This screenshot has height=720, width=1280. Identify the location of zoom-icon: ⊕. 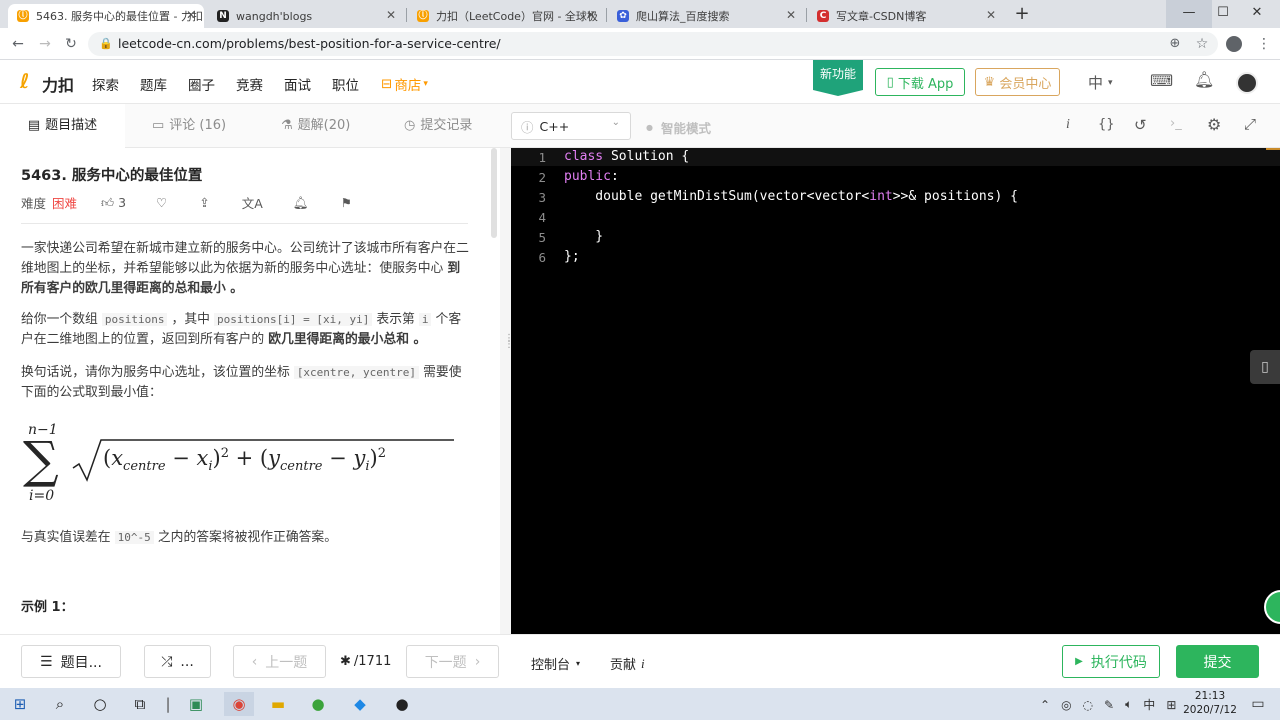
(1175, 44).